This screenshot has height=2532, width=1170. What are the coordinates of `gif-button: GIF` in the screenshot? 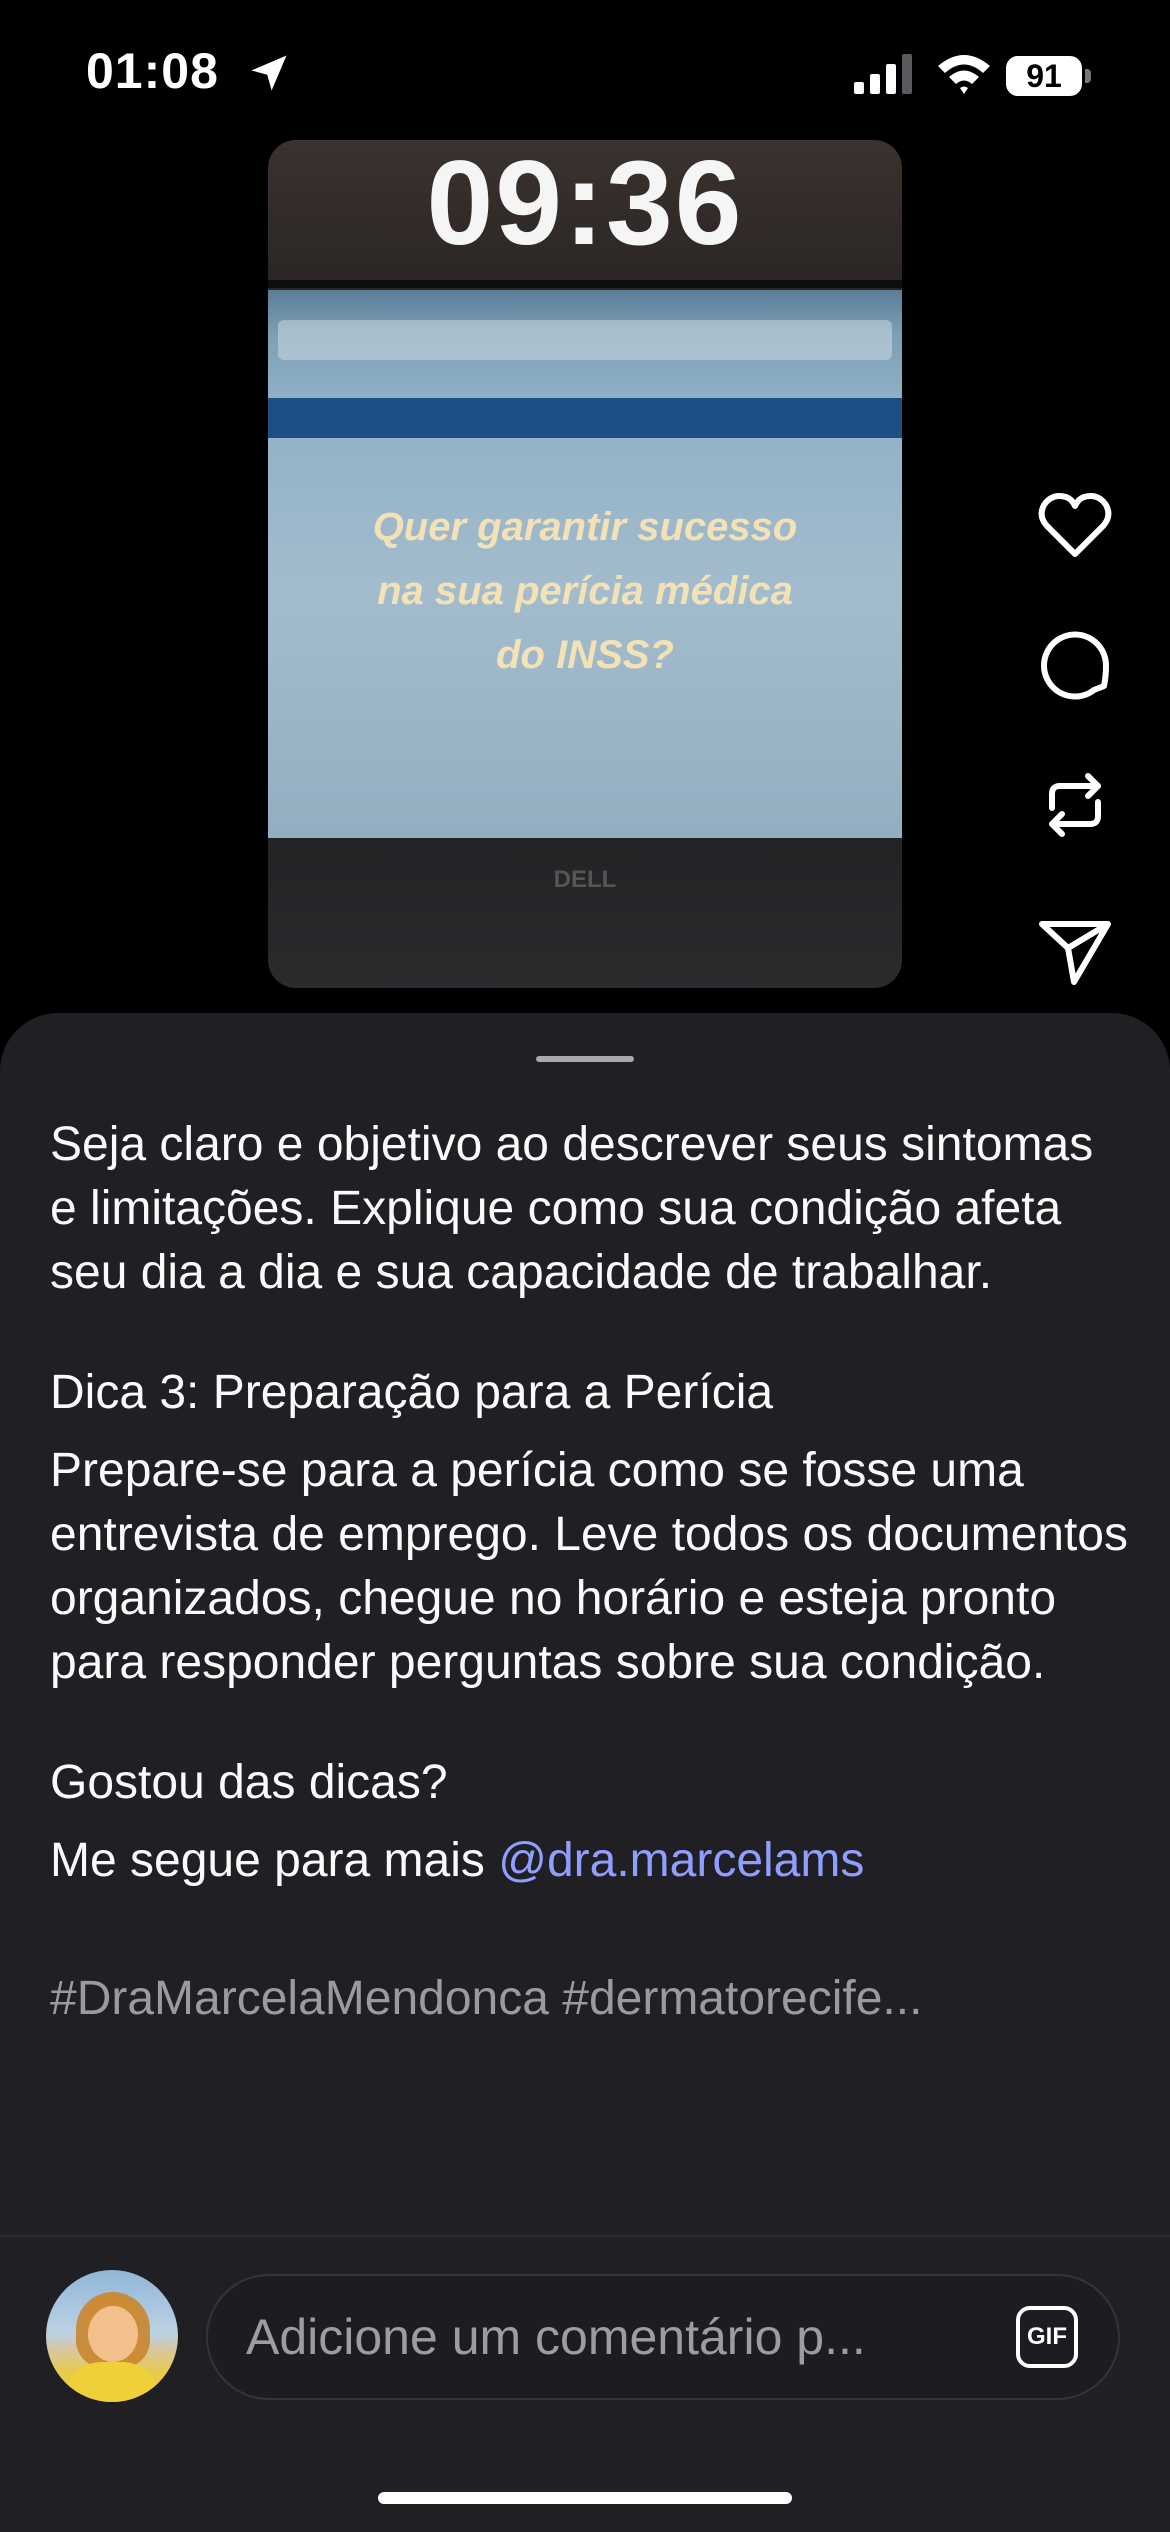 It's located at (1047, 2337).